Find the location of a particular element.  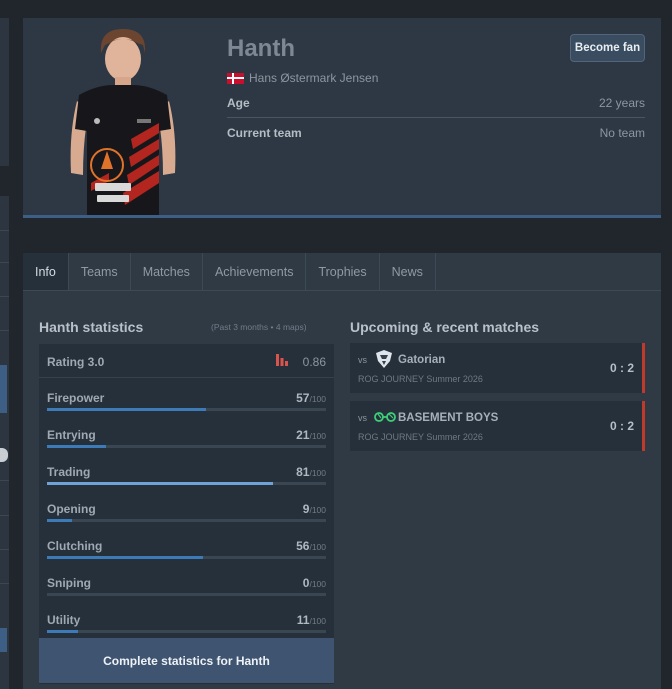

stat-label: Firepower is located at coordinates (76, 398).